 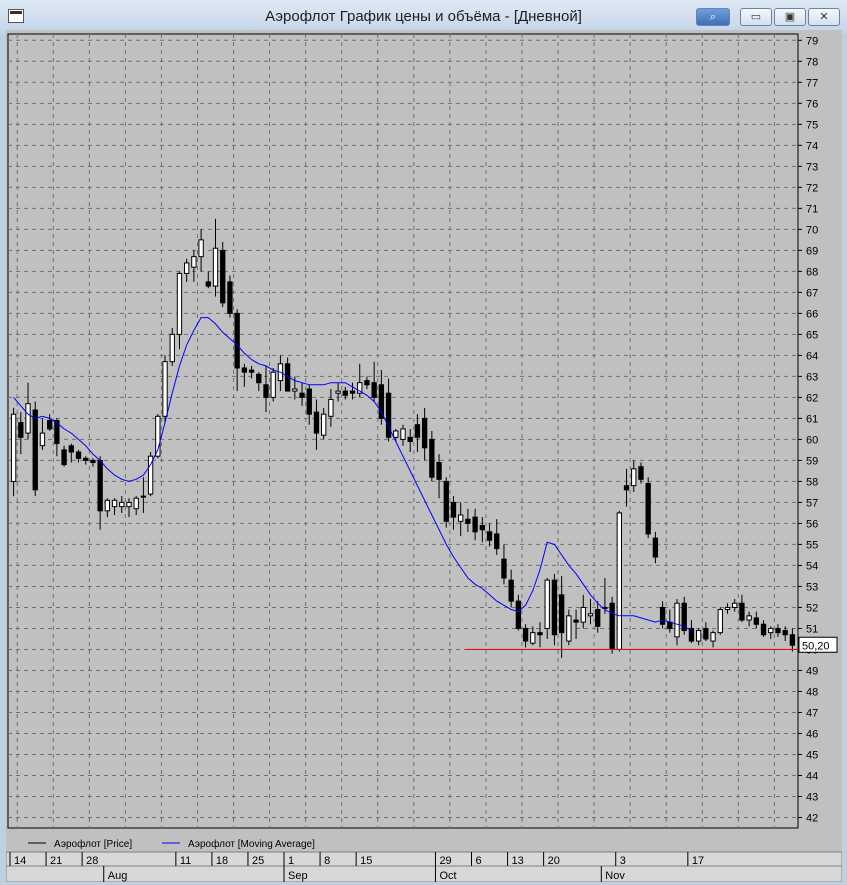 What do you see at coordinates (366, 861) in the screenshot?
I see `x-tick-label: 15` at bounding box center [366, 861].